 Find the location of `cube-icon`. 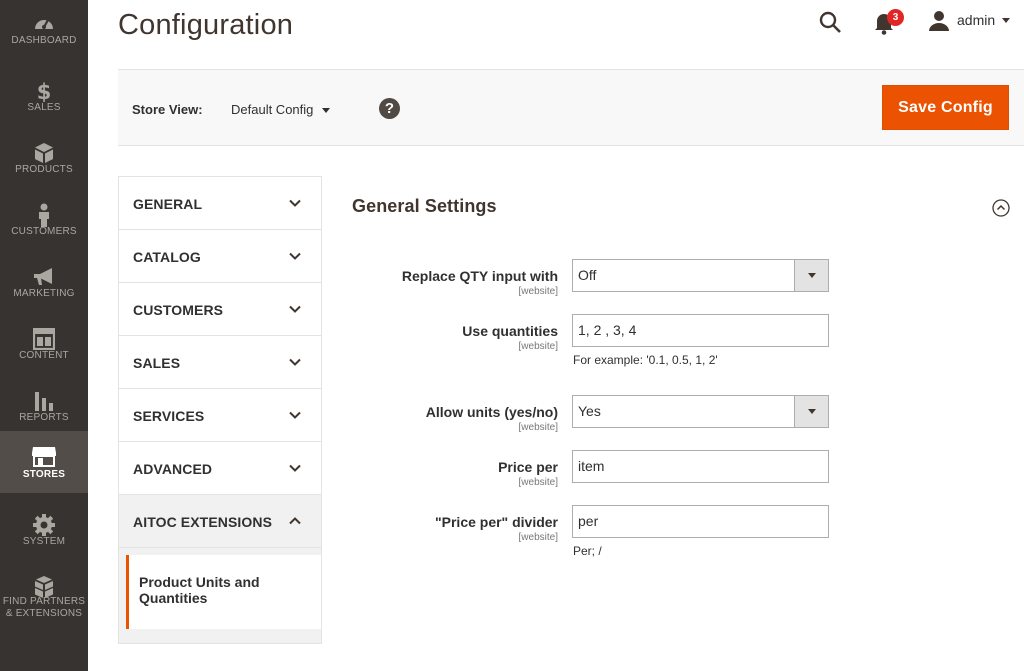

cube-icon is located at coordinates (44, 153).